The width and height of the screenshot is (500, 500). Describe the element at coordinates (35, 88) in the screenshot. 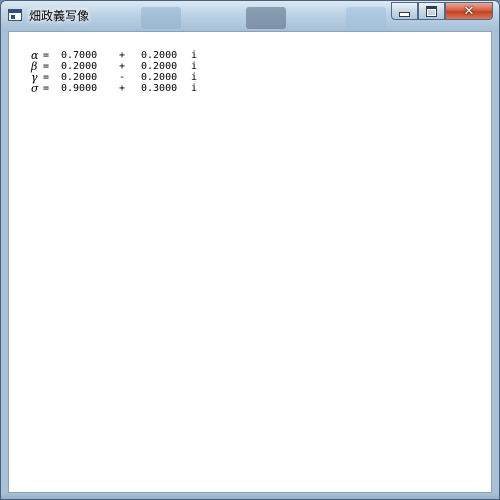

I see `parameter-symbol: σ` at that location.